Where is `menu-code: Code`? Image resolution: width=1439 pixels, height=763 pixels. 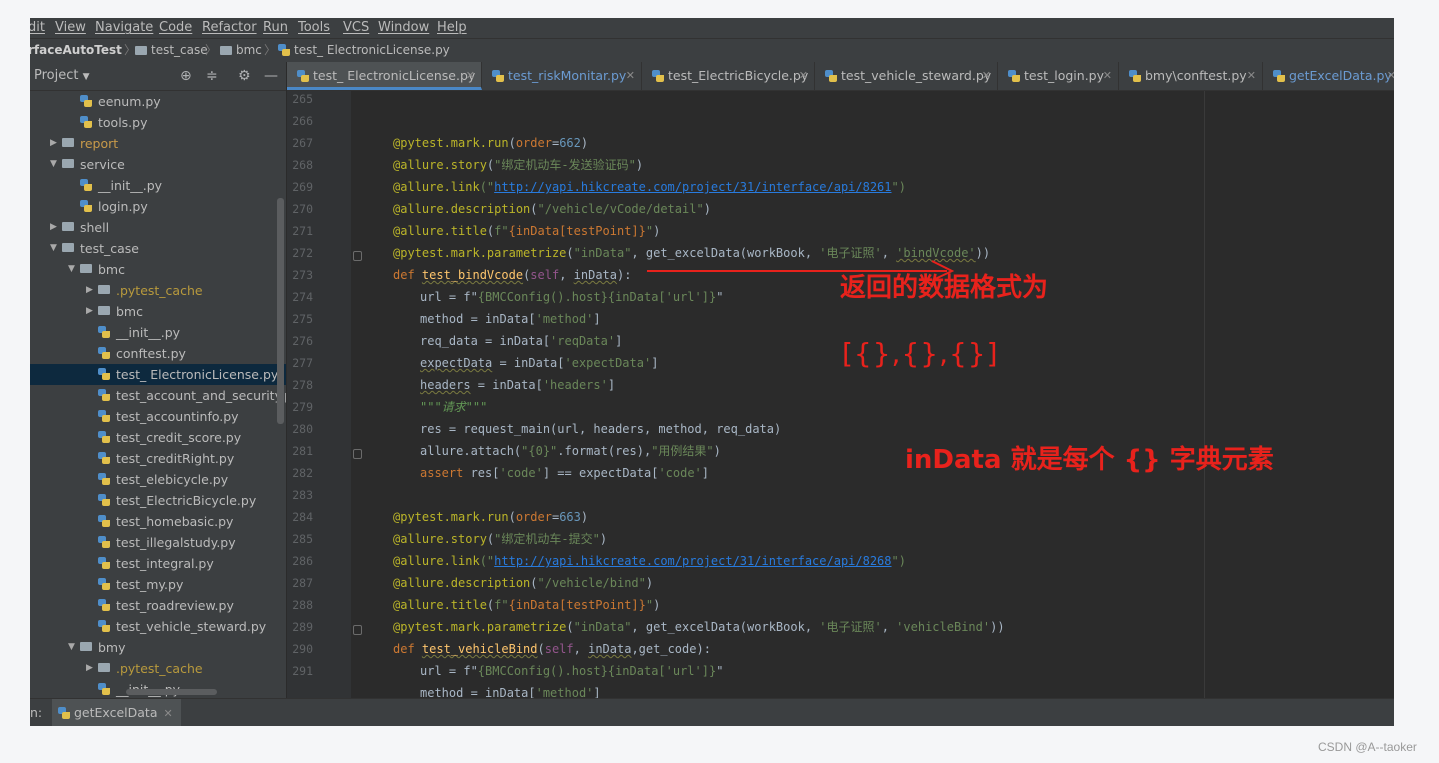 menu-code: Code is located at coordinates (175, 28).